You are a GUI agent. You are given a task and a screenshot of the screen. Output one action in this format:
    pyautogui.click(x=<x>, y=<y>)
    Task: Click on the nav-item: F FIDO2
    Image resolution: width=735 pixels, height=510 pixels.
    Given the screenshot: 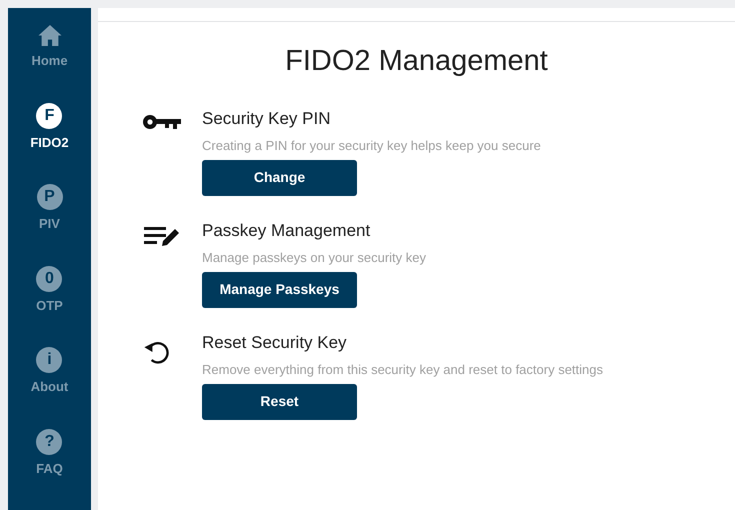 What is the action you would take?
    pyautogui.click(x=49, y=127)
    